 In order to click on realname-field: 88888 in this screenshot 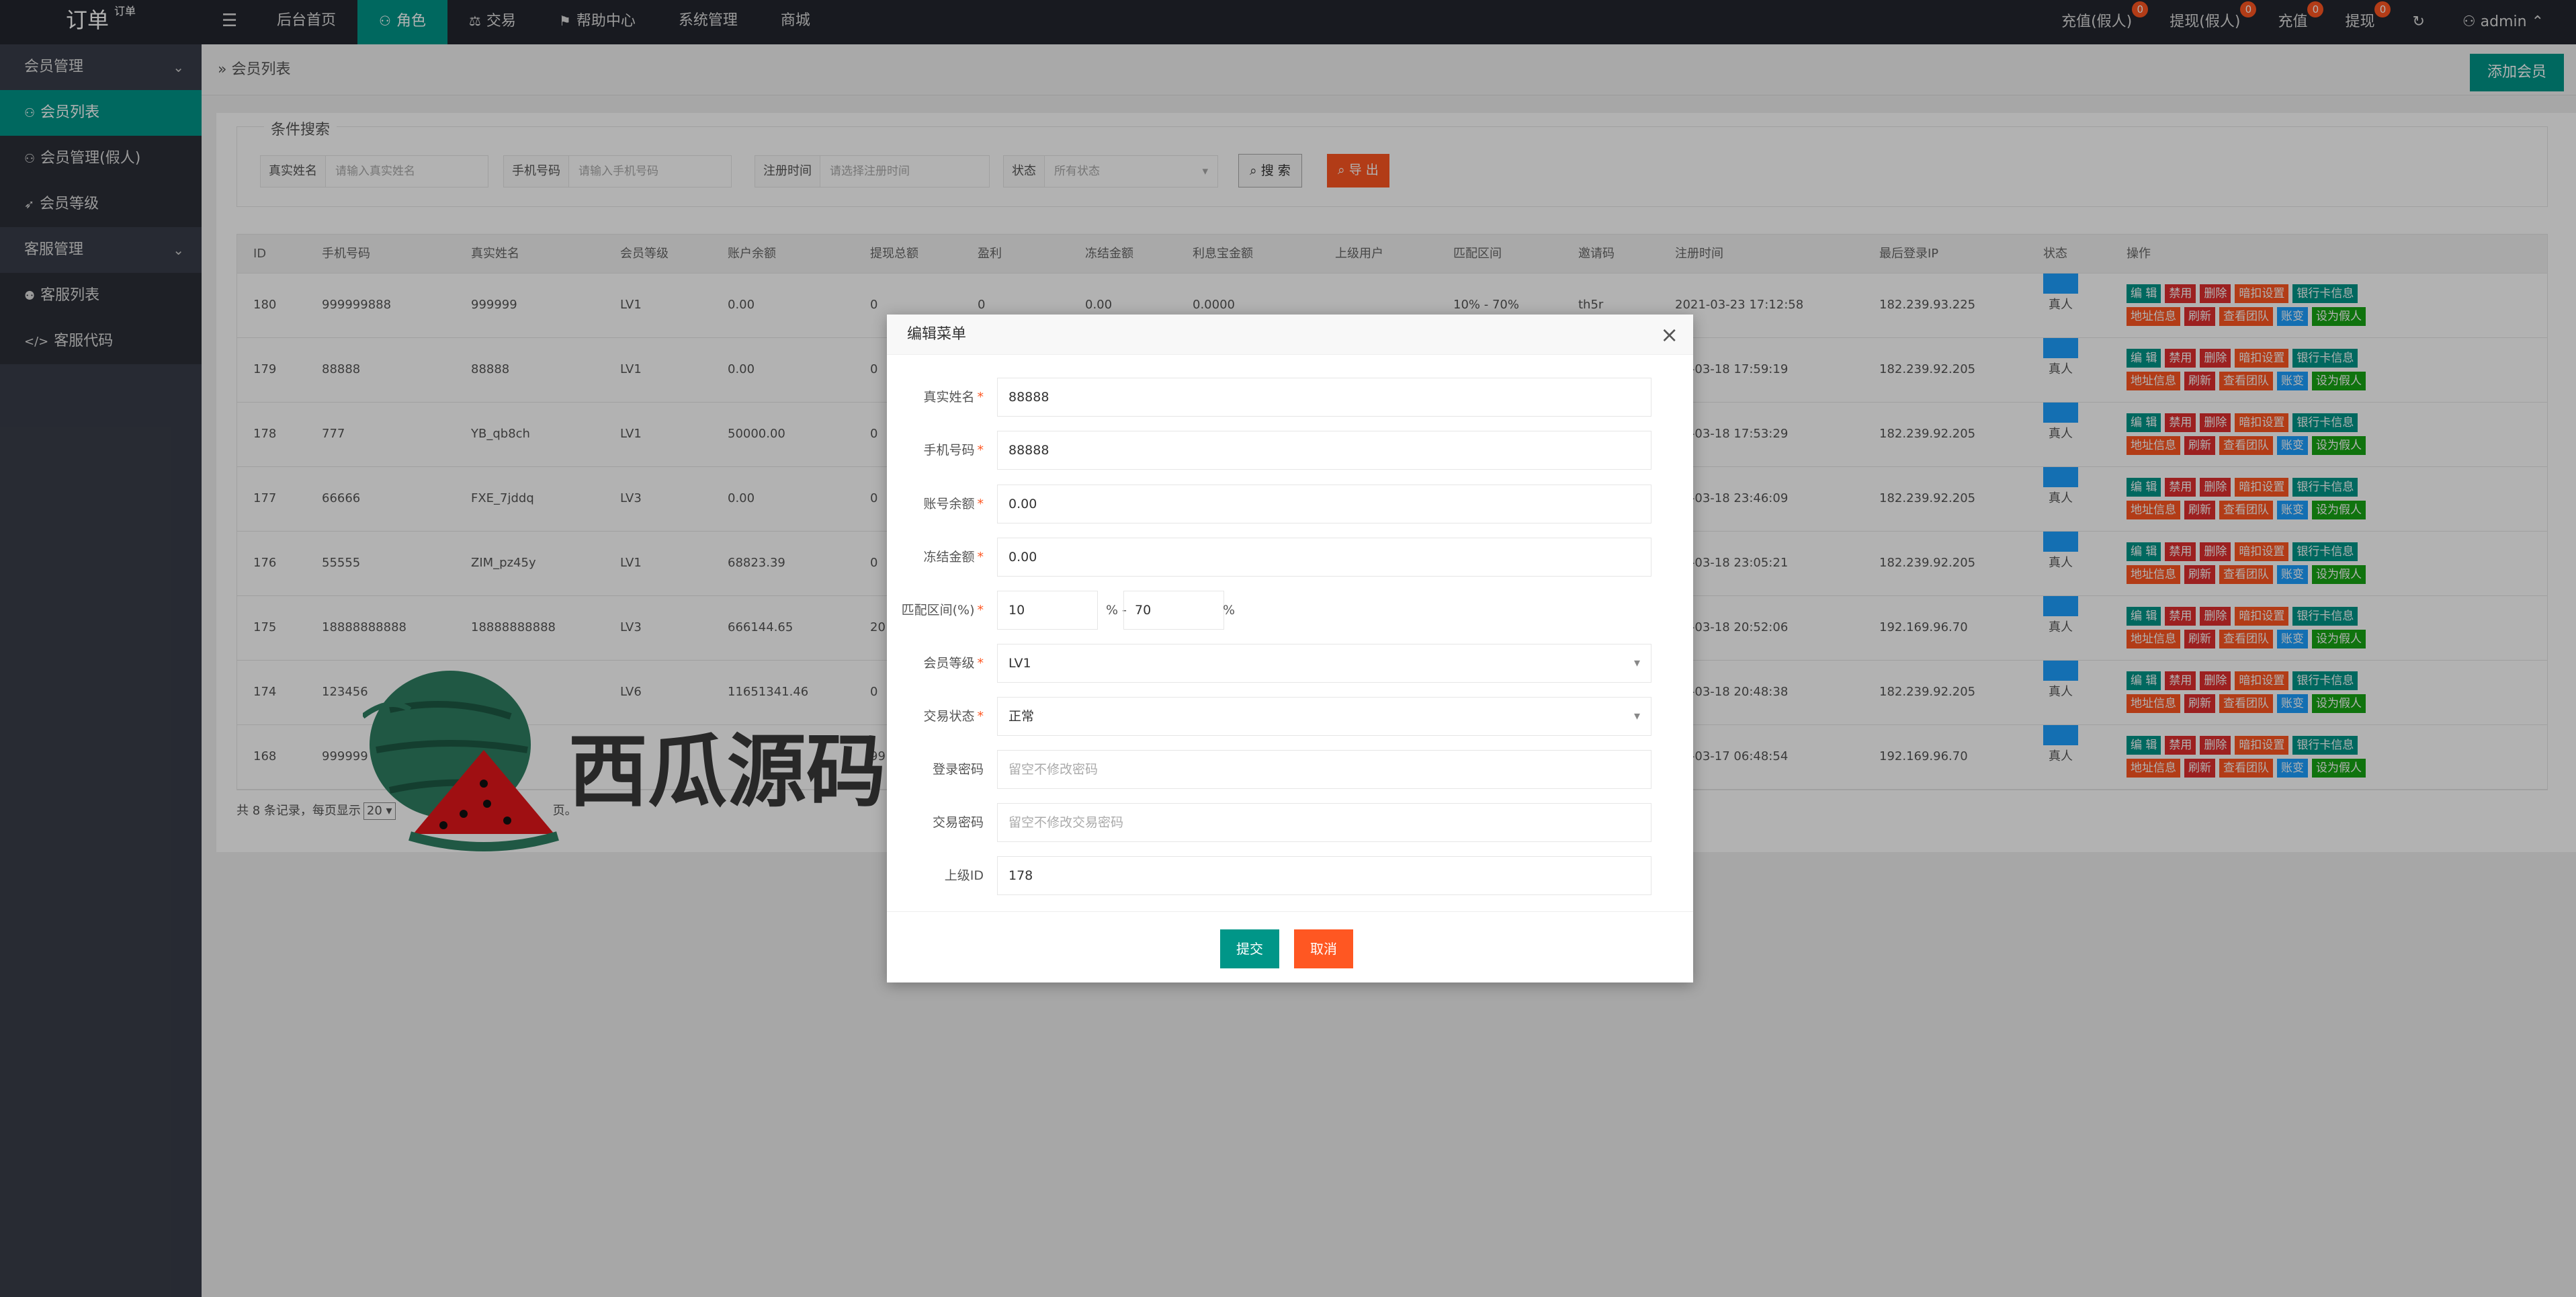, I will do `click(1324, 397)`.